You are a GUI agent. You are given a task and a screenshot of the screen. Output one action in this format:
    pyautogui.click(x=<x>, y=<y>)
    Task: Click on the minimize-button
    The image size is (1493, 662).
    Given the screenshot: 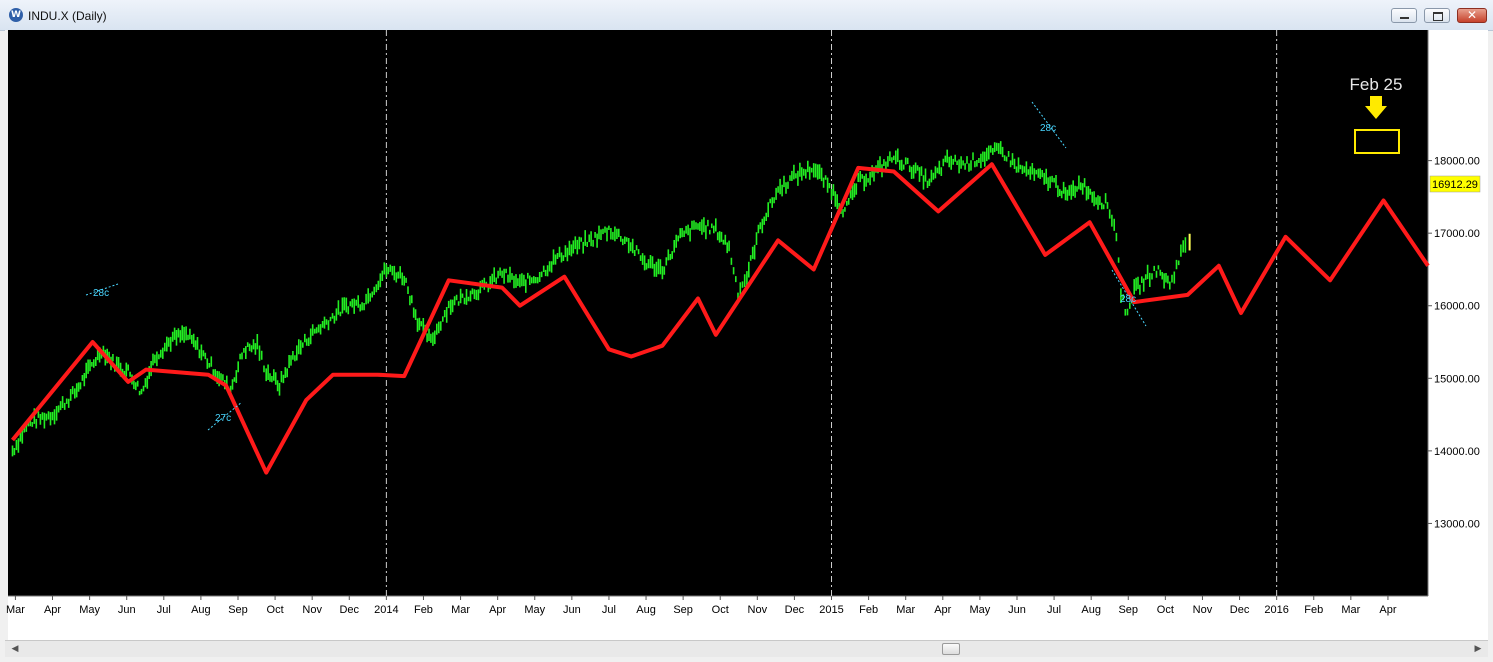 What is the action you would take?
    pyautogui.click(x=1404, y=15)
    